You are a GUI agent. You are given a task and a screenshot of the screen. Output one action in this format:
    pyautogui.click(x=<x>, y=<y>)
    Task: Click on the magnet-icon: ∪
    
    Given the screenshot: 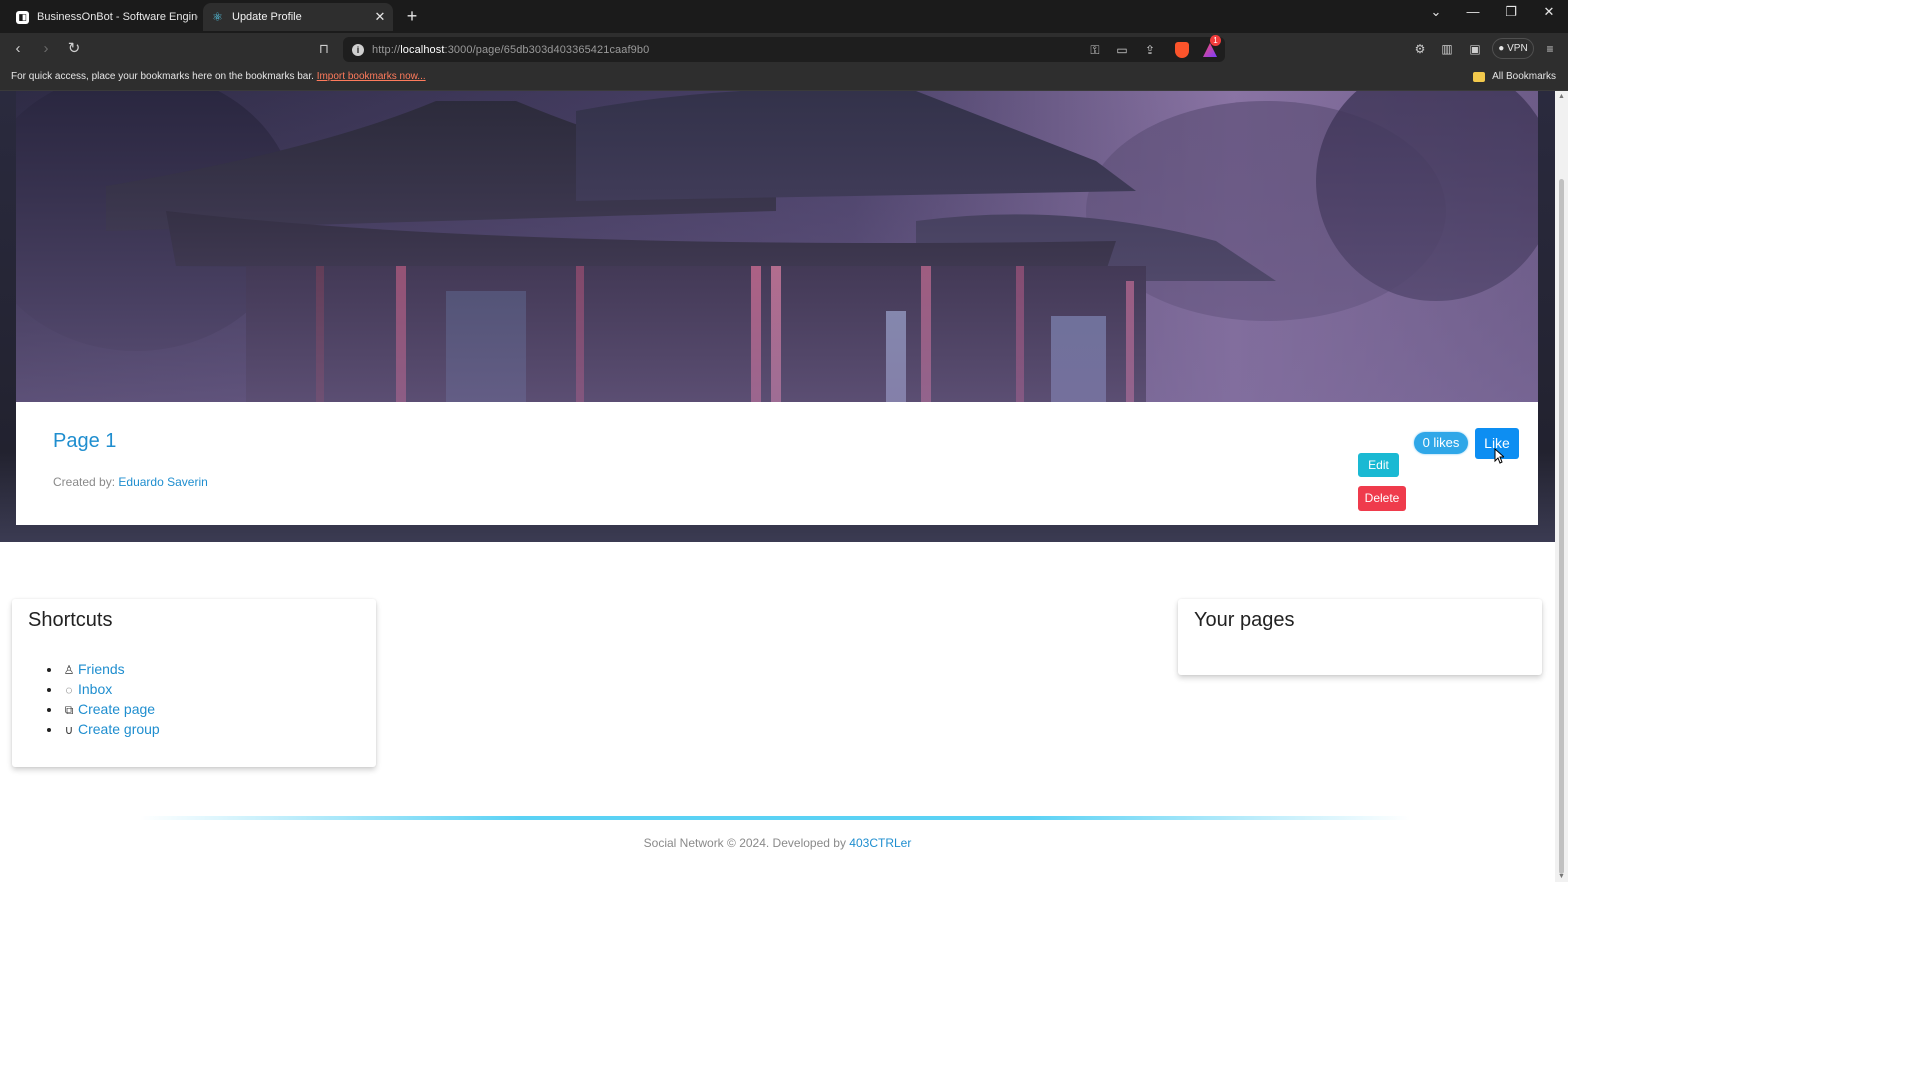 What is the action you would take?
    pyautogui.click(x=69, y=730)
    